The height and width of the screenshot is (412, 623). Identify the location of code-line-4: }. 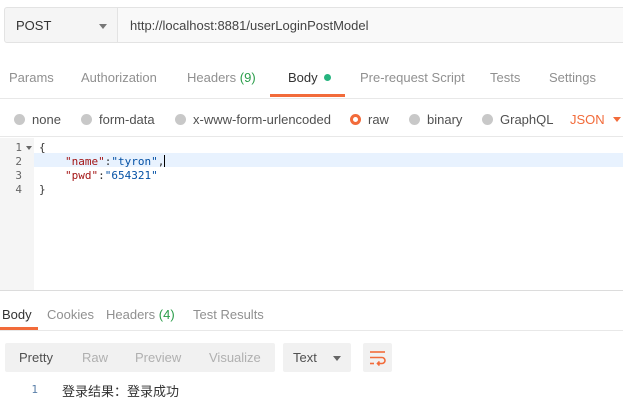
(42, 189).